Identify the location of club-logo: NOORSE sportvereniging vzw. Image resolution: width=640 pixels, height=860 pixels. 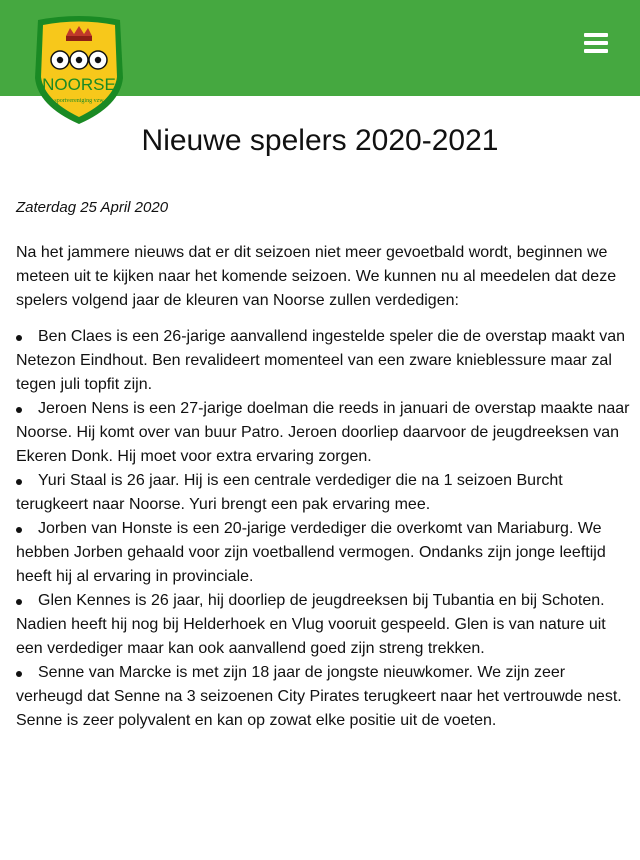
(79, 70).